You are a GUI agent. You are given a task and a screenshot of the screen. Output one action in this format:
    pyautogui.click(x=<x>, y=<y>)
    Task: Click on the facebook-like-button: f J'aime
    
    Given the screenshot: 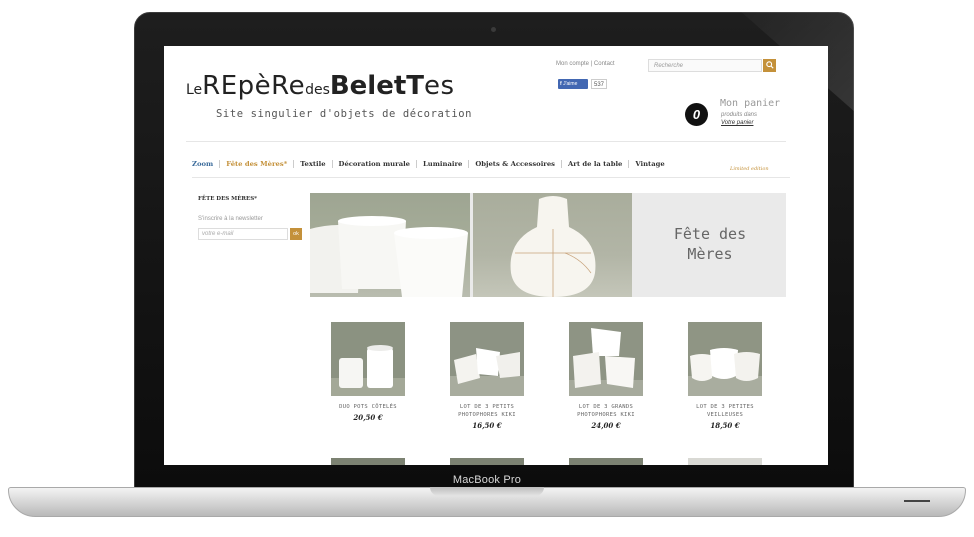 What is the action you would take?
    pyautogui.click(x=573, y=84)
    